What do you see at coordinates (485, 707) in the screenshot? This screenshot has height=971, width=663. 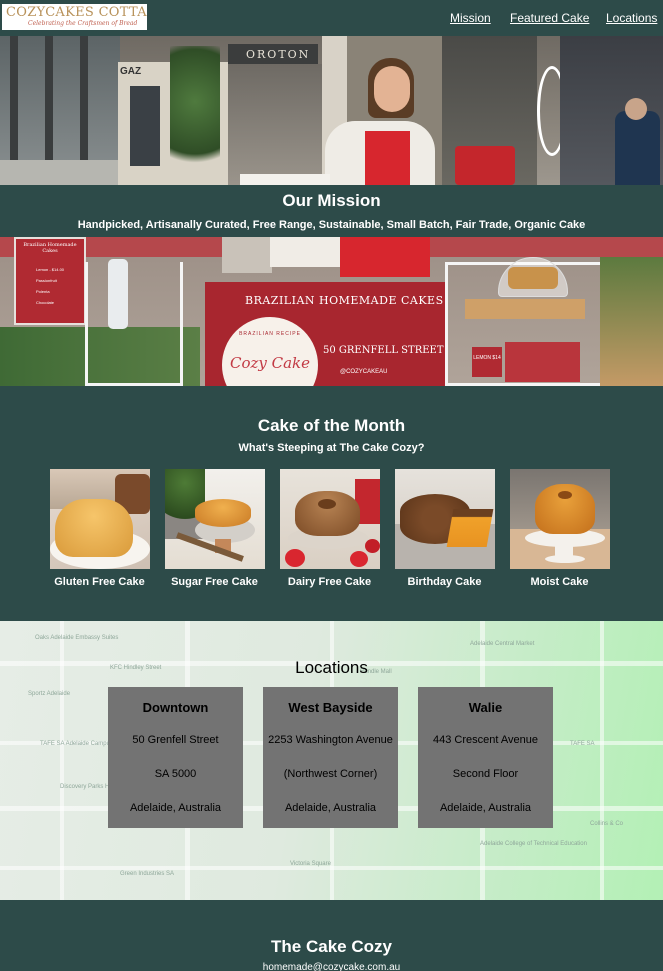 I see `location-name: Walie` at bounding box center [485, 707].